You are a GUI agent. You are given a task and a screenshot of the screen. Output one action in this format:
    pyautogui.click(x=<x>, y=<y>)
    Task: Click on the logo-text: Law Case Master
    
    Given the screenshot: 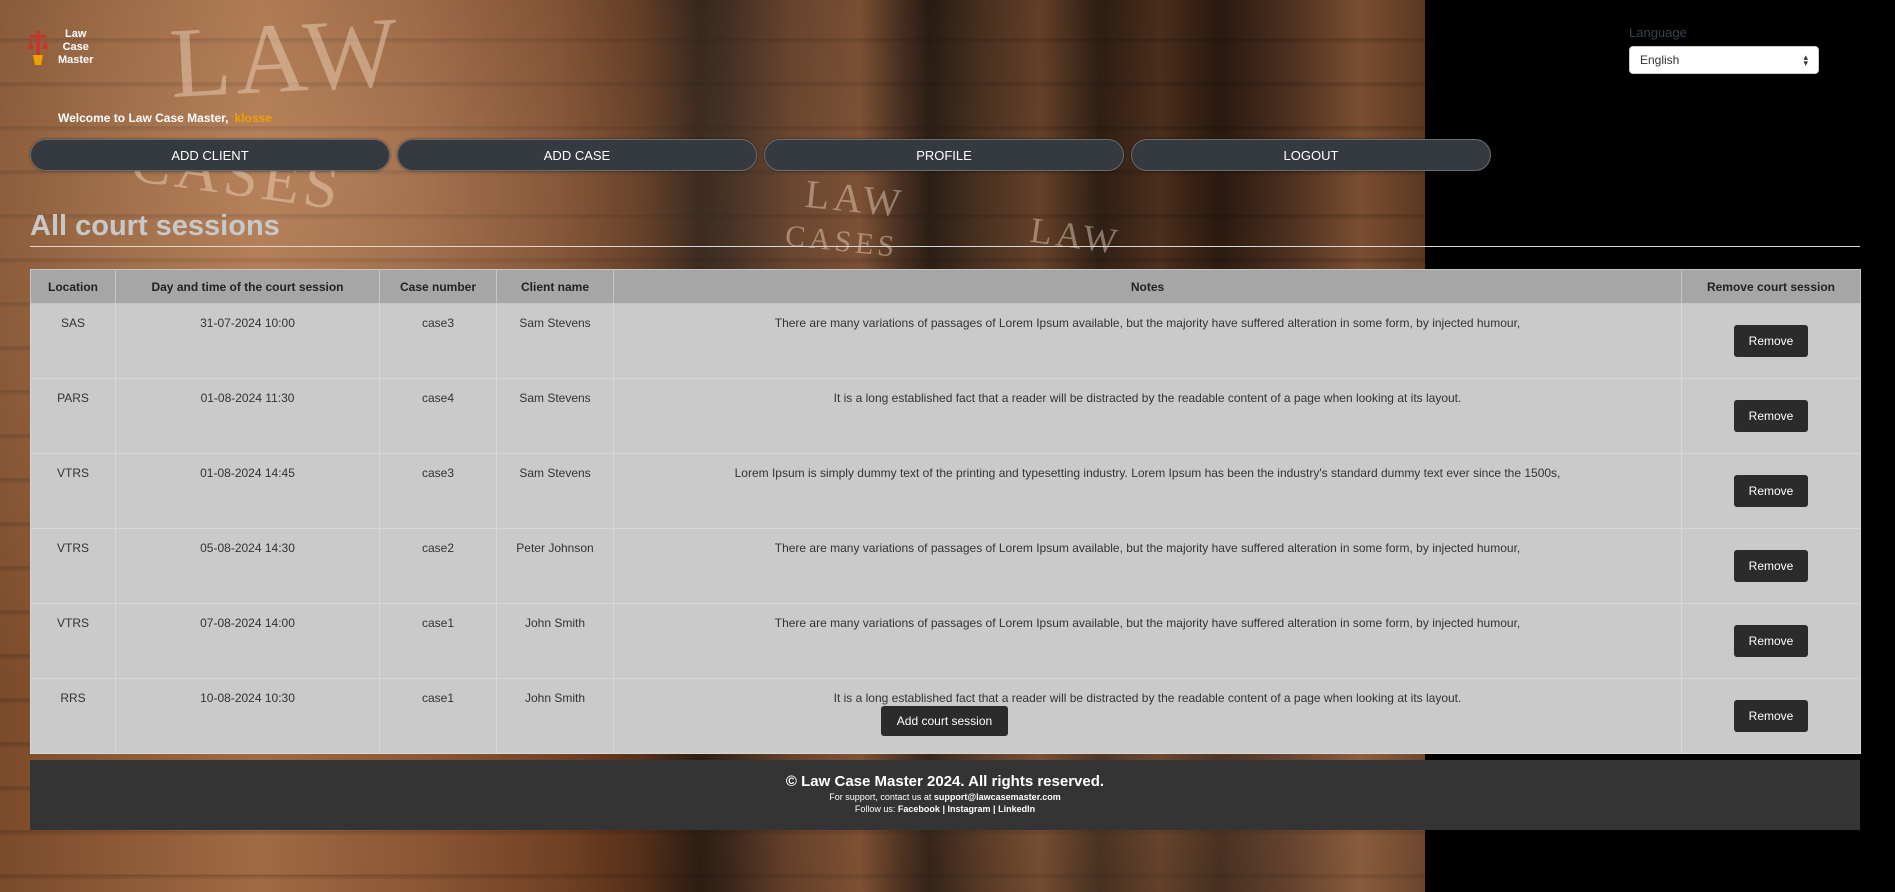 What is the action you would take?
    pyautogui.click(x=75, y=47)
    